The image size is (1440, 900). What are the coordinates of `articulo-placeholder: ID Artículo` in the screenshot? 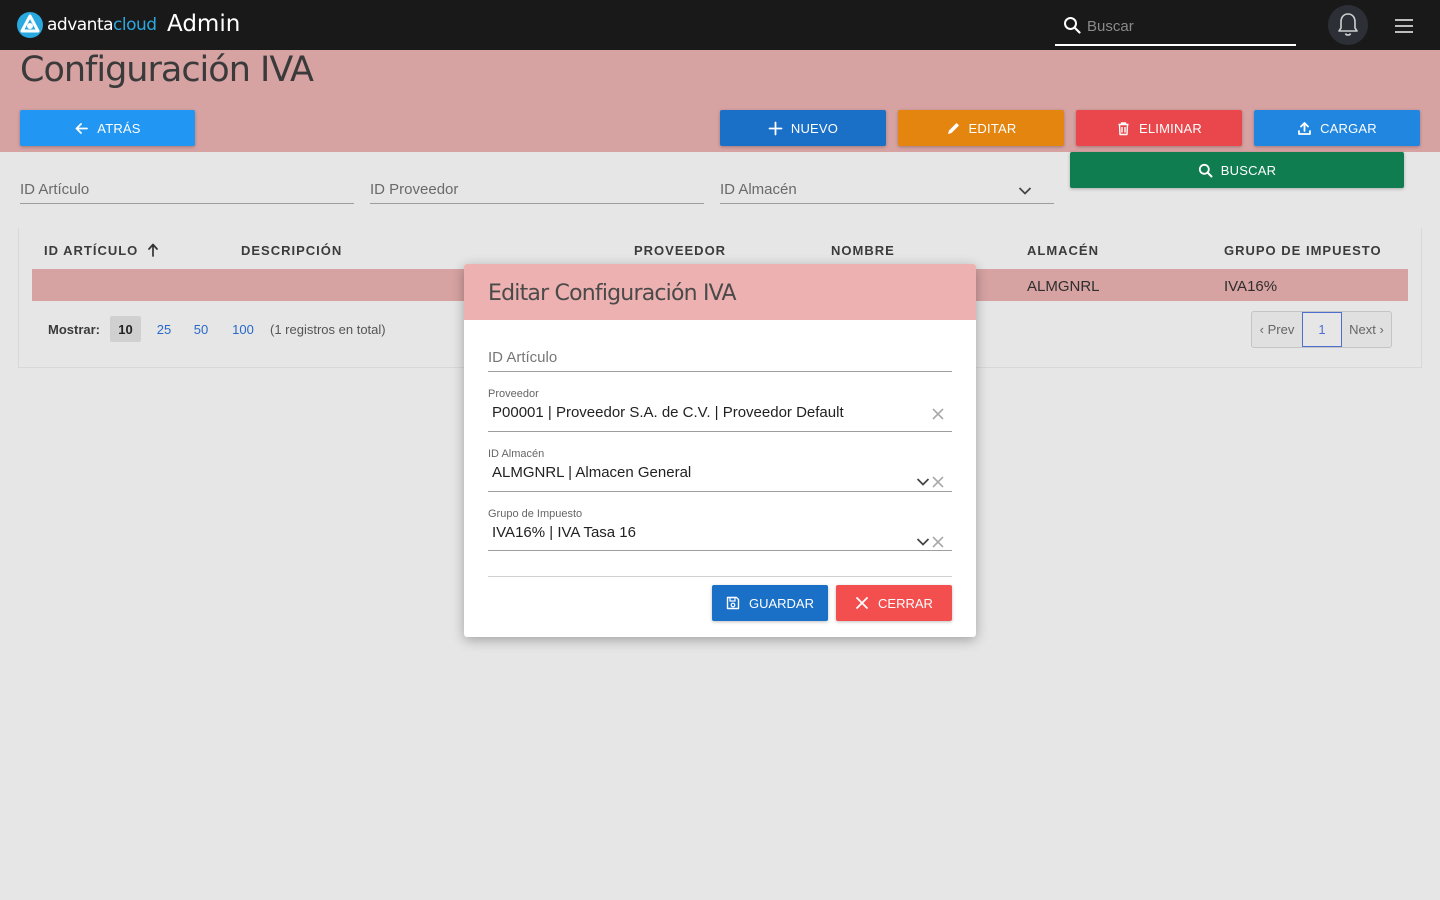 It's located at (523, 357).